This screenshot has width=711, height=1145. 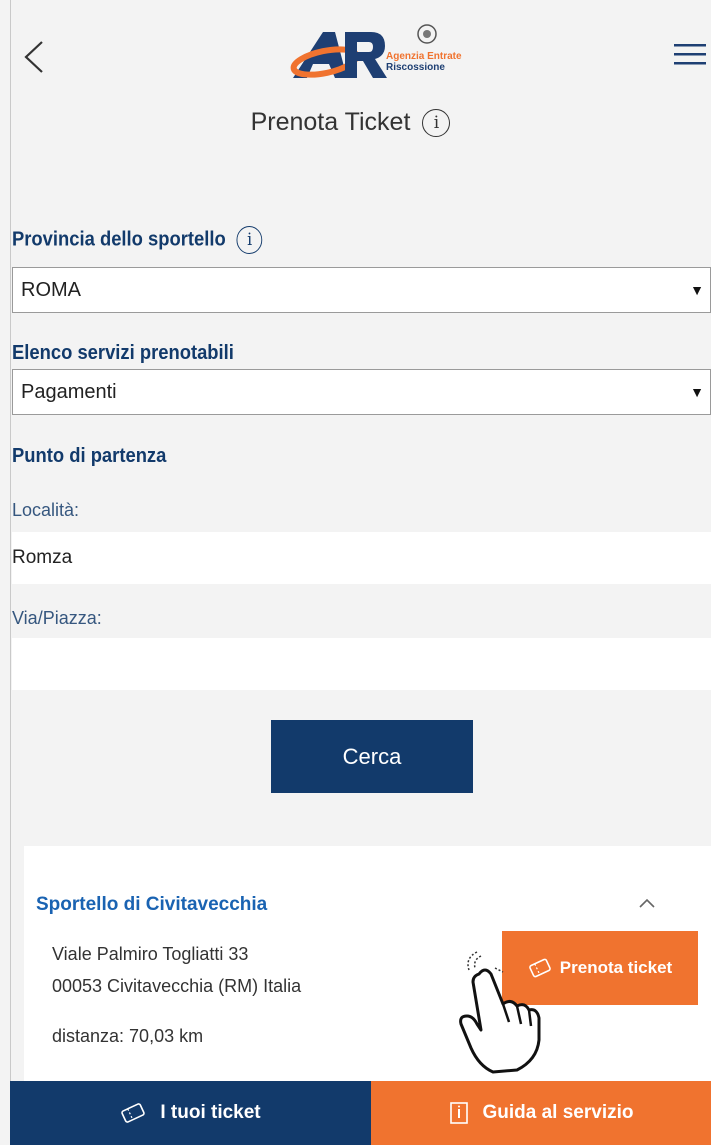 I want to click on via-input, so click(x=361, y=664).